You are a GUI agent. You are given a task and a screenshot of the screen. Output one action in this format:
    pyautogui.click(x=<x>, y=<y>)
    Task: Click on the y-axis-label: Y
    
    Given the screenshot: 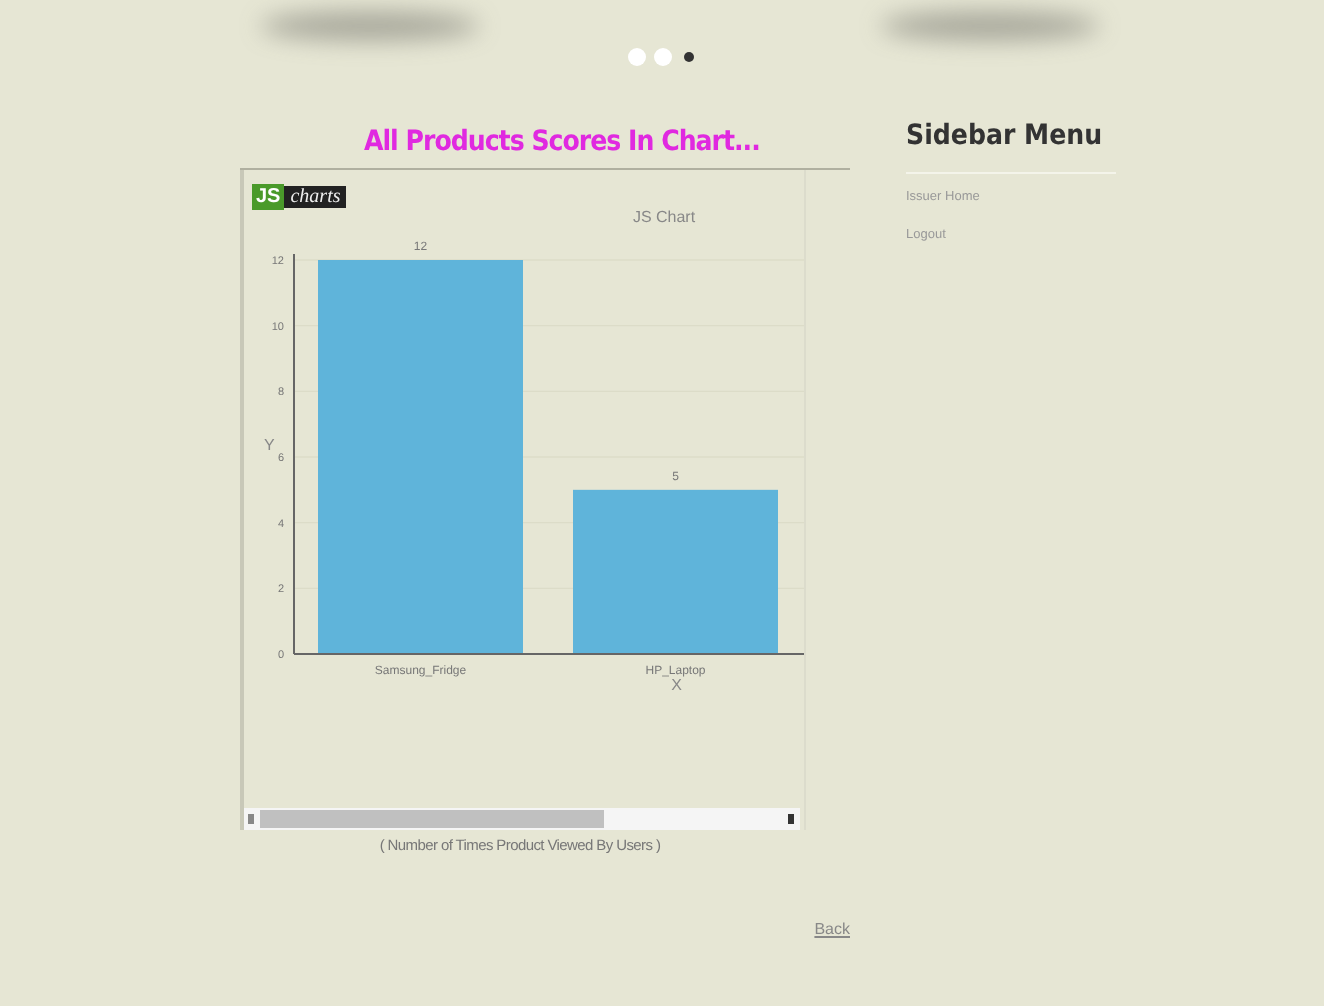 What is the action you would take?
    pyautogui.click(x=269, y=445)
    